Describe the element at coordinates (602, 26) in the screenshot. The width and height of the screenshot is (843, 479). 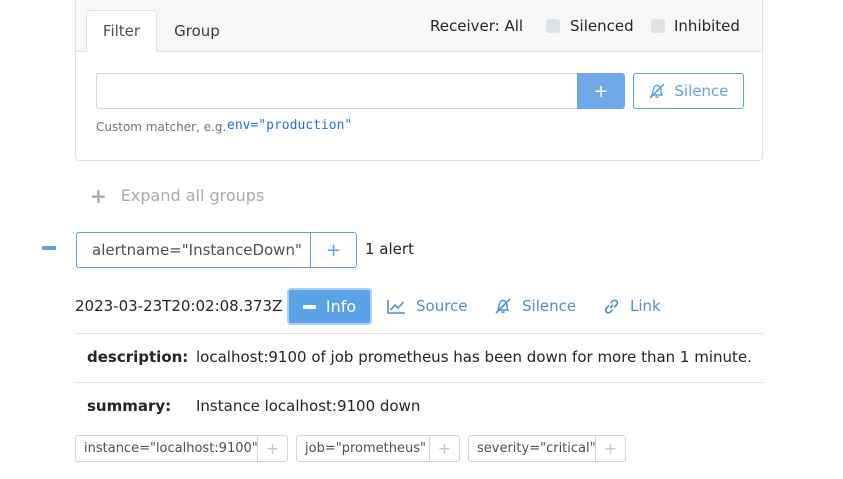
I see `silenced-label: Silenced` at that location.